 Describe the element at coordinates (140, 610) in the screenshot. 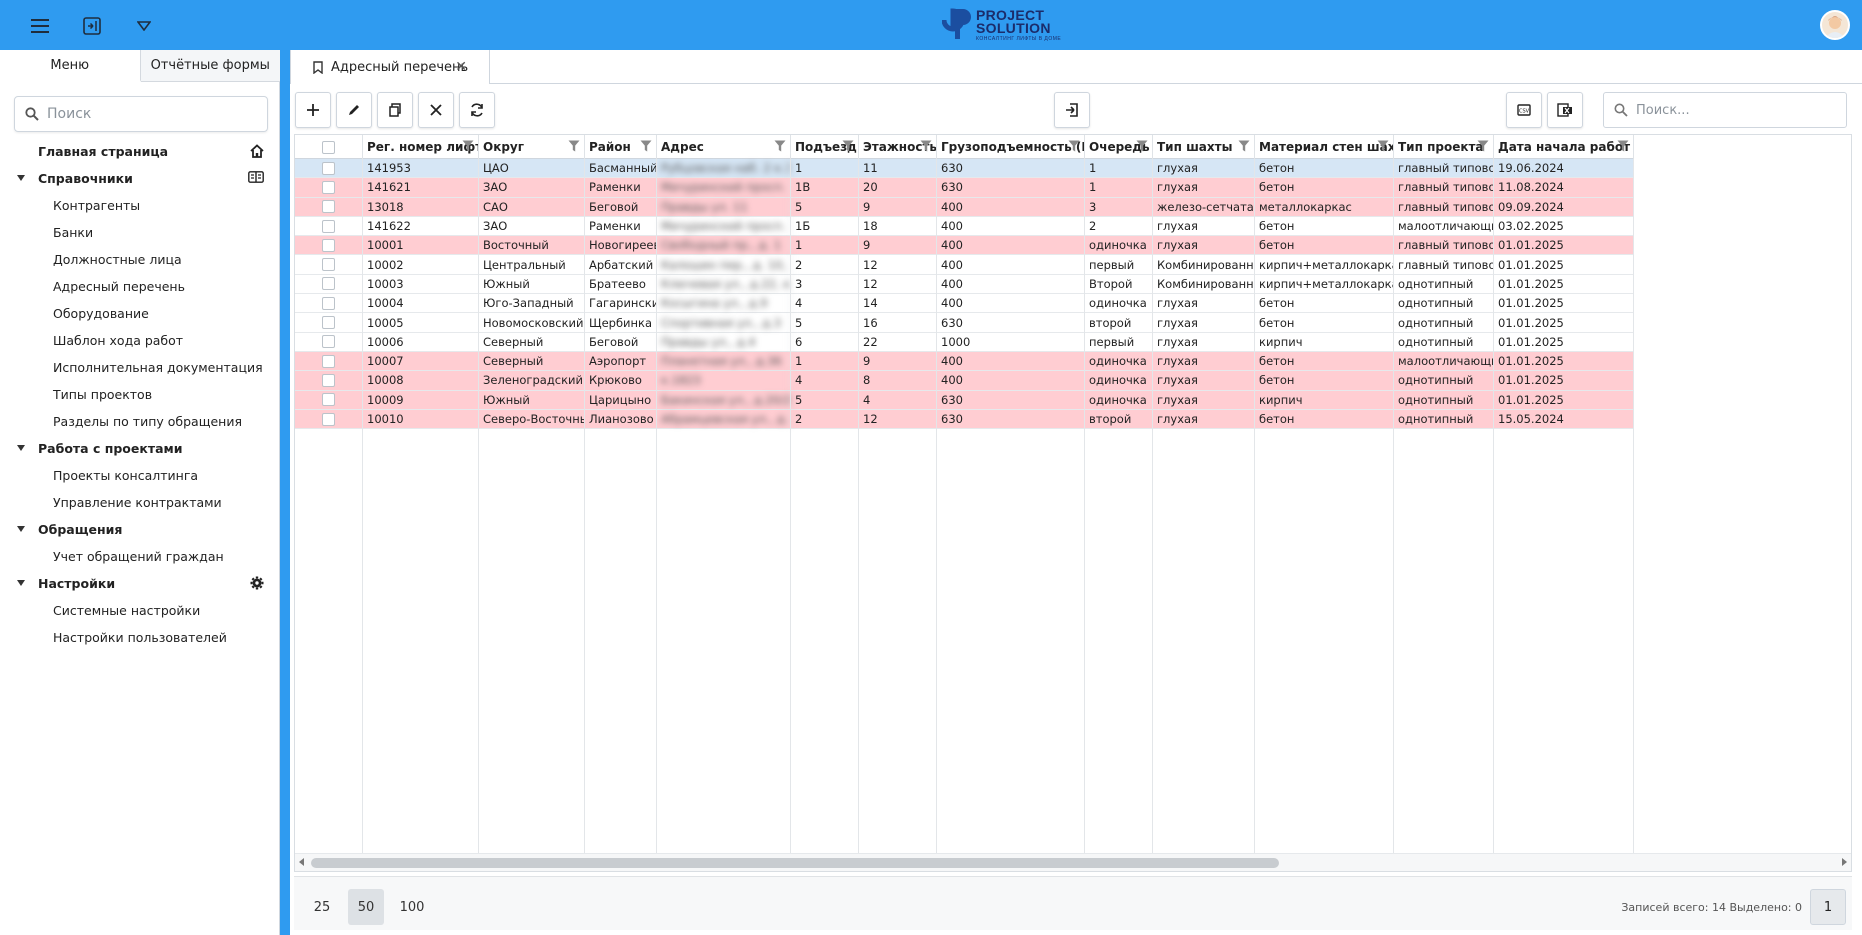

I see `sidebar-item: Системные настройки` at that location.